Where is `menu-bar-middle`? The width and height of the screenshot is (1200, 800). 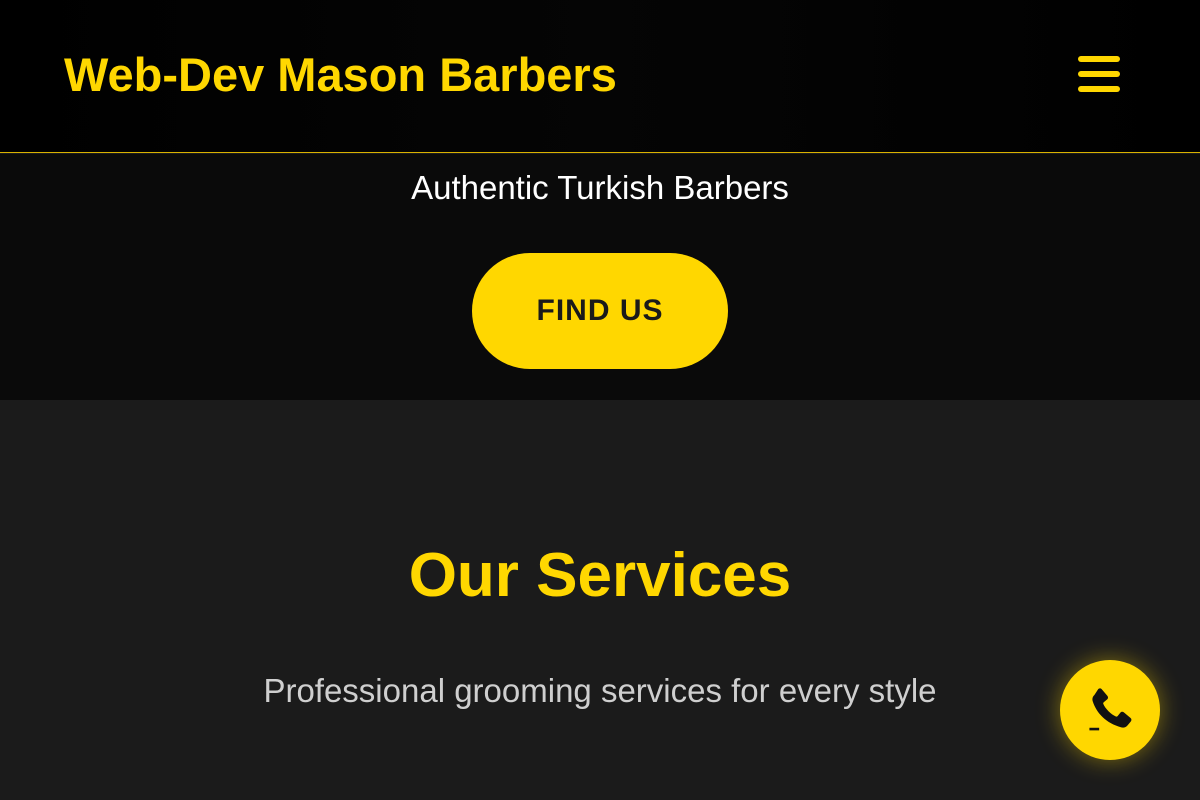
menu-bar-middle is located at coordinates (1099, 74).